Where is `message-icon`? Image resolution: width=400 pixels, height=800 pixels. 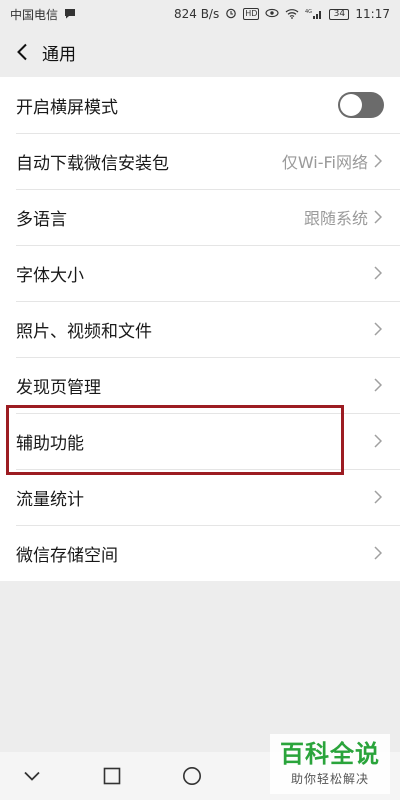 message-icon is located at coordinates (70, 14).